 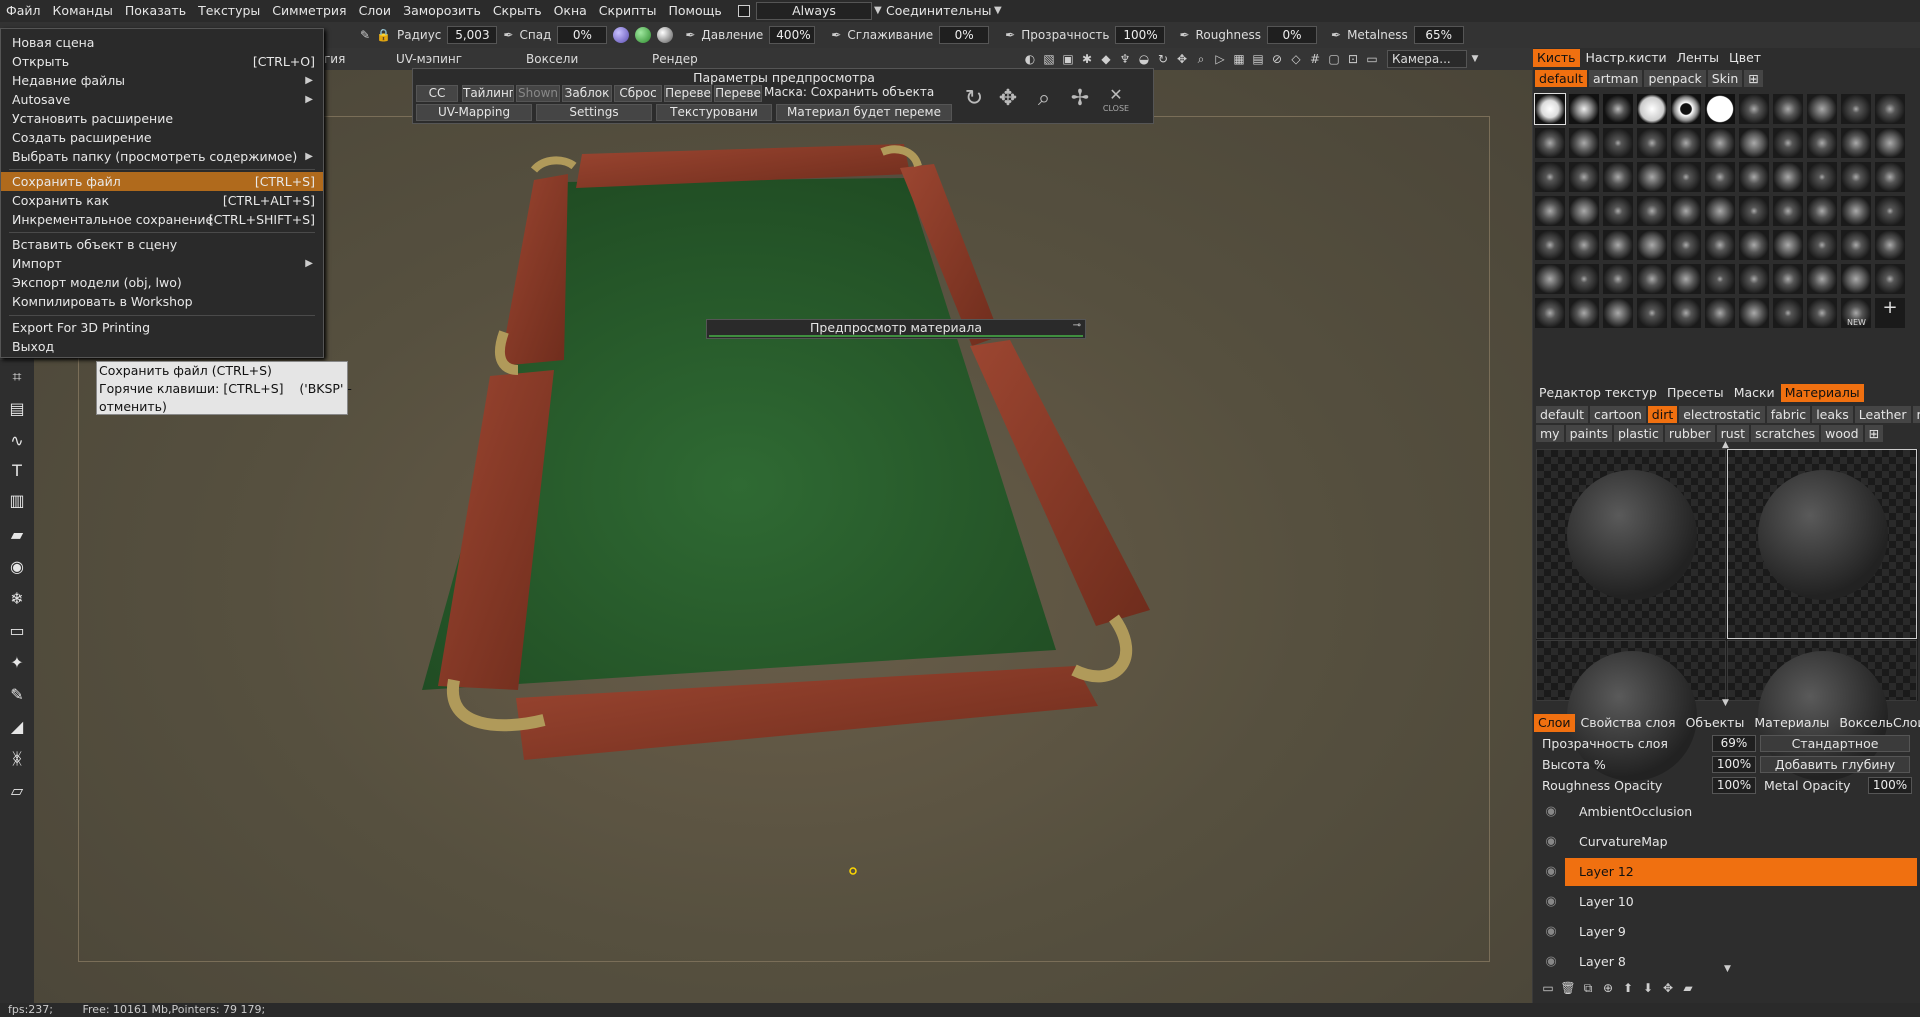 I want to click on layer-row: Layer 10, so click(x=1741, y=902).